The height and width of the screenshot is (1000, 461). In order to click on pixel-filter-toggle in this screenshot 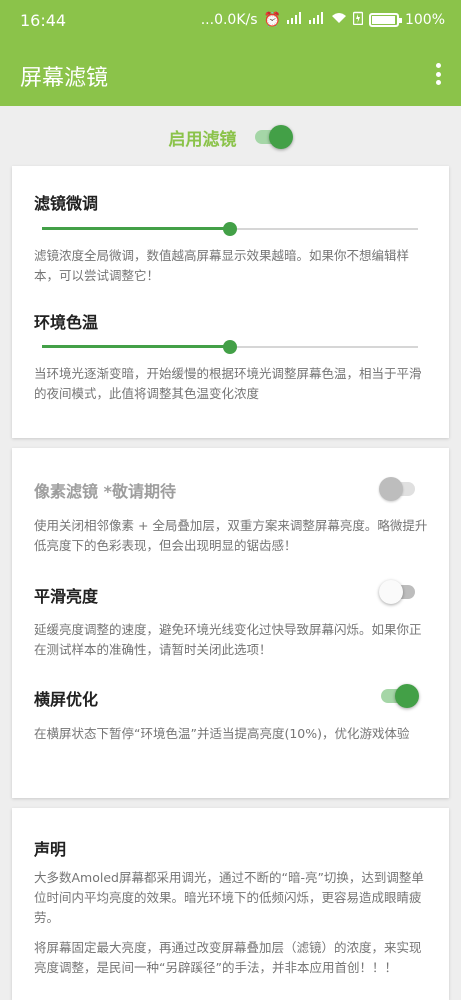, I will do `click(399, 489)`.